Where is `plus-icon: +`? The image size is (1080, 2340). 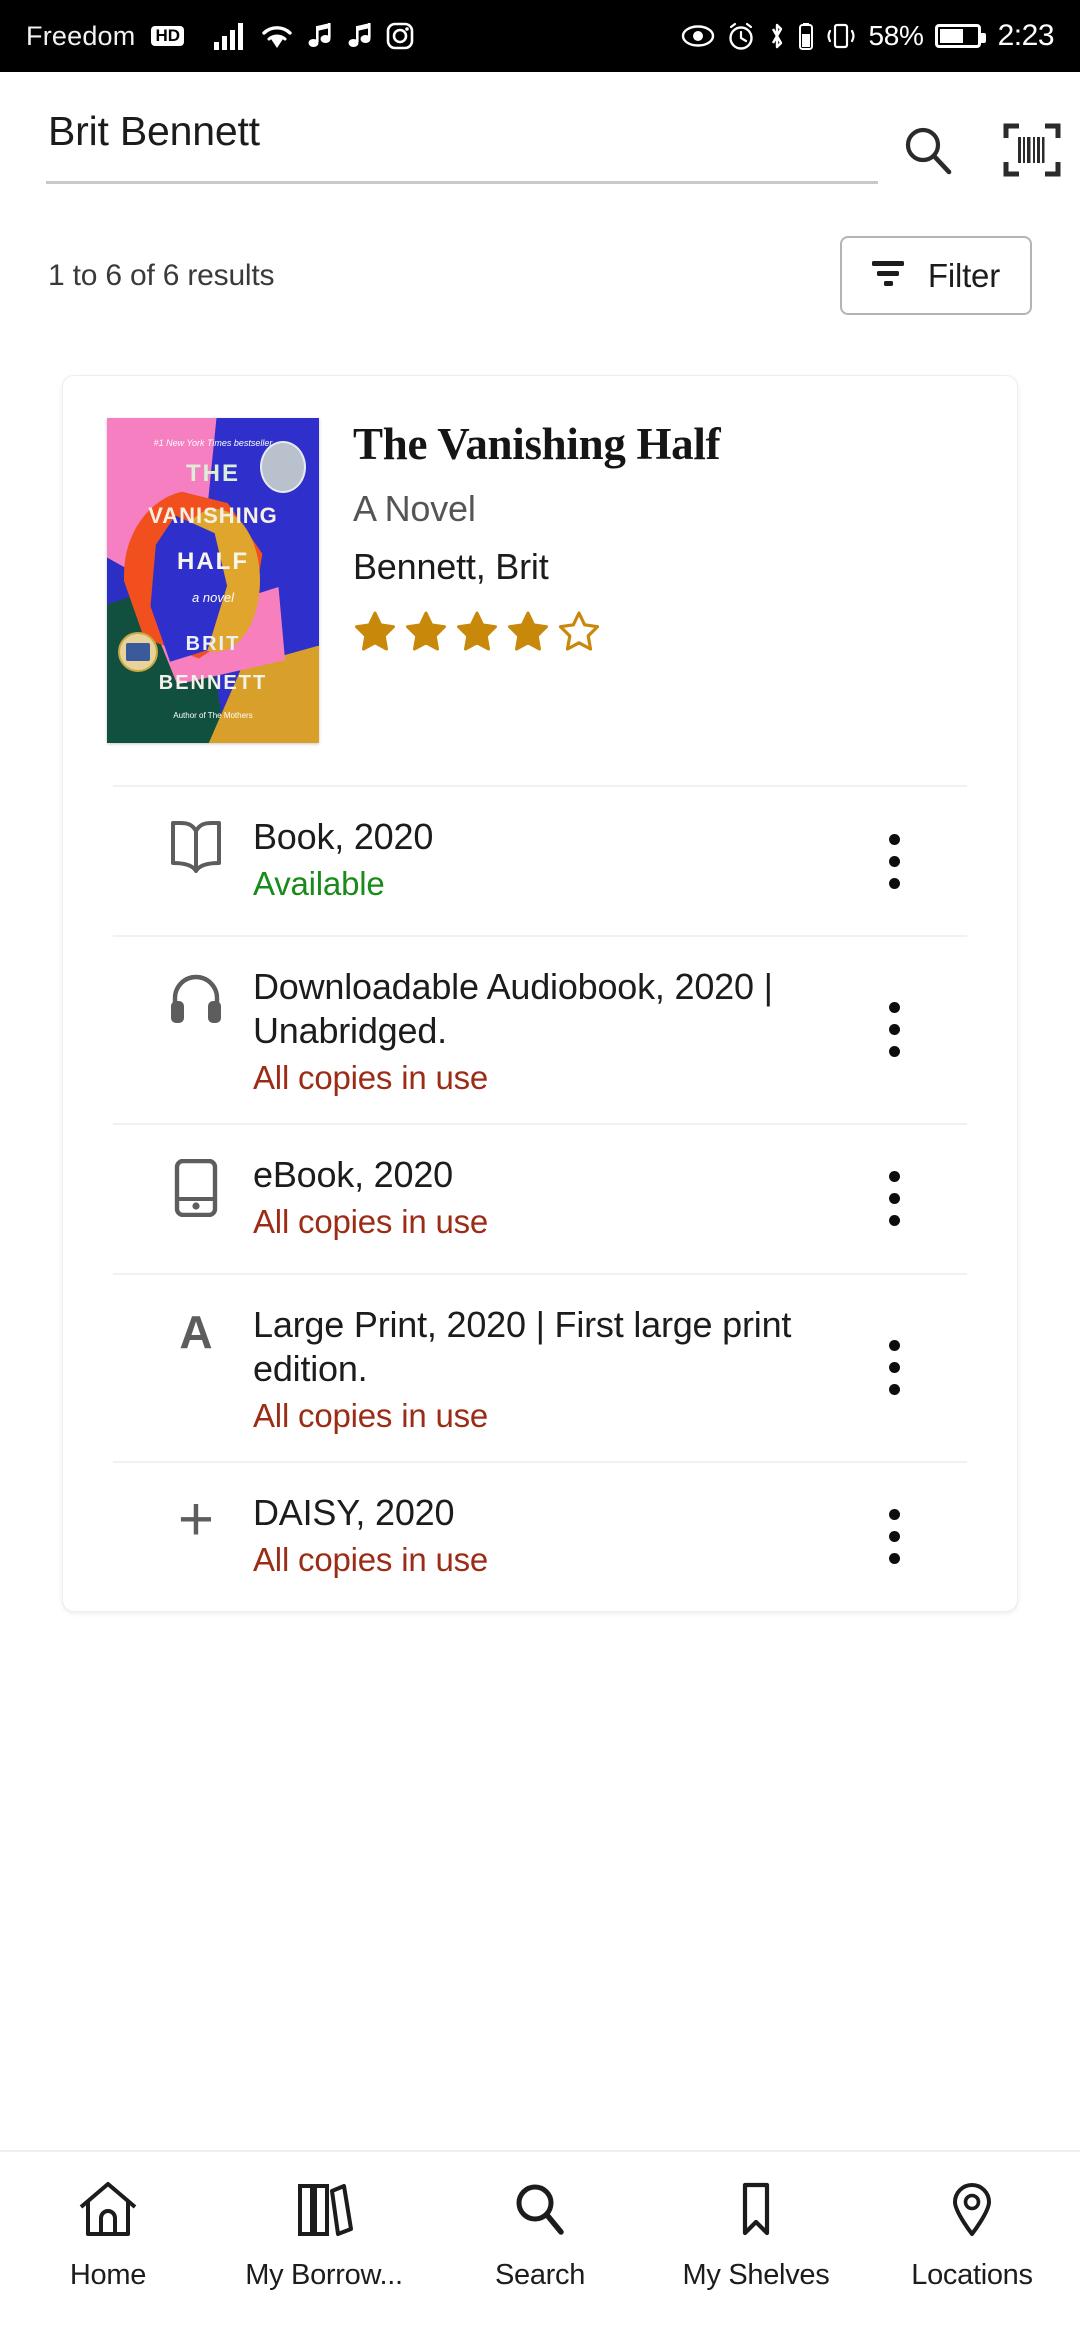 plus-icon: + is located at coordinates (196, 1519).